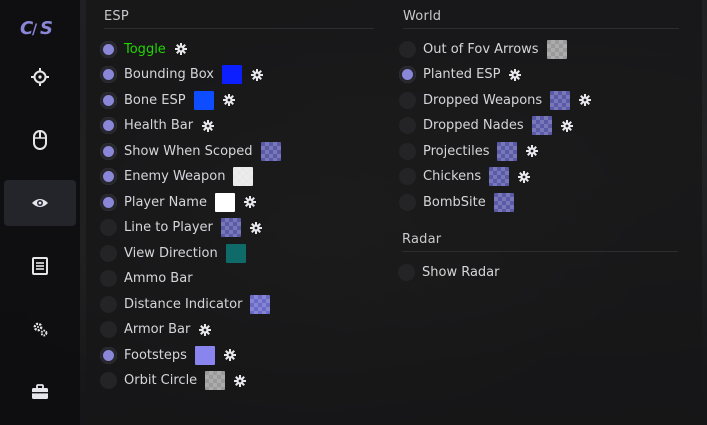 The height and width of the screenshot is (425, 707). I want to click on option-label: Toggle, so click(145, 49).